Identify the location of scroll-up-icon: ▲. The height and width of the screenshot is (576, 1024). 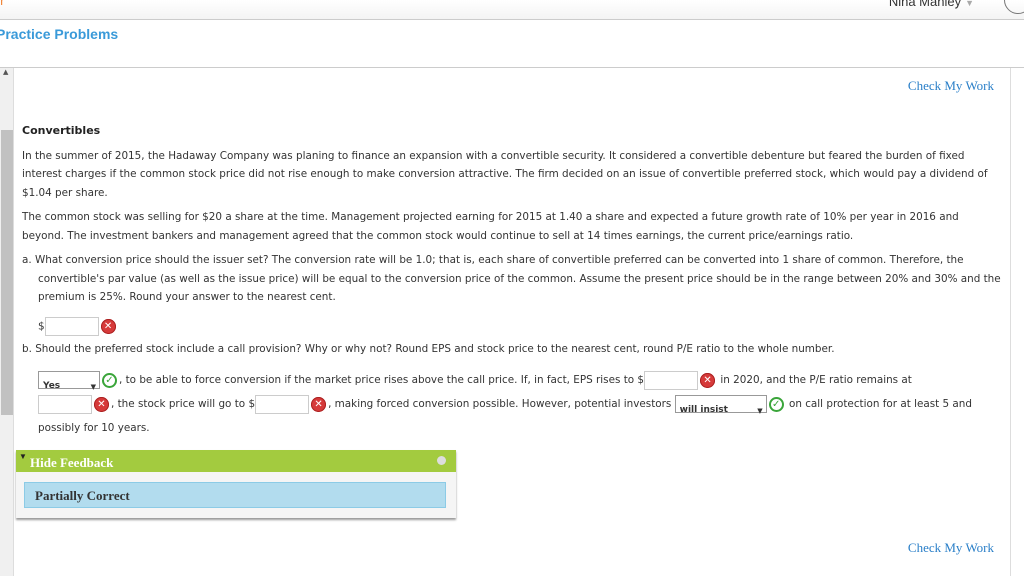
(5, 72).